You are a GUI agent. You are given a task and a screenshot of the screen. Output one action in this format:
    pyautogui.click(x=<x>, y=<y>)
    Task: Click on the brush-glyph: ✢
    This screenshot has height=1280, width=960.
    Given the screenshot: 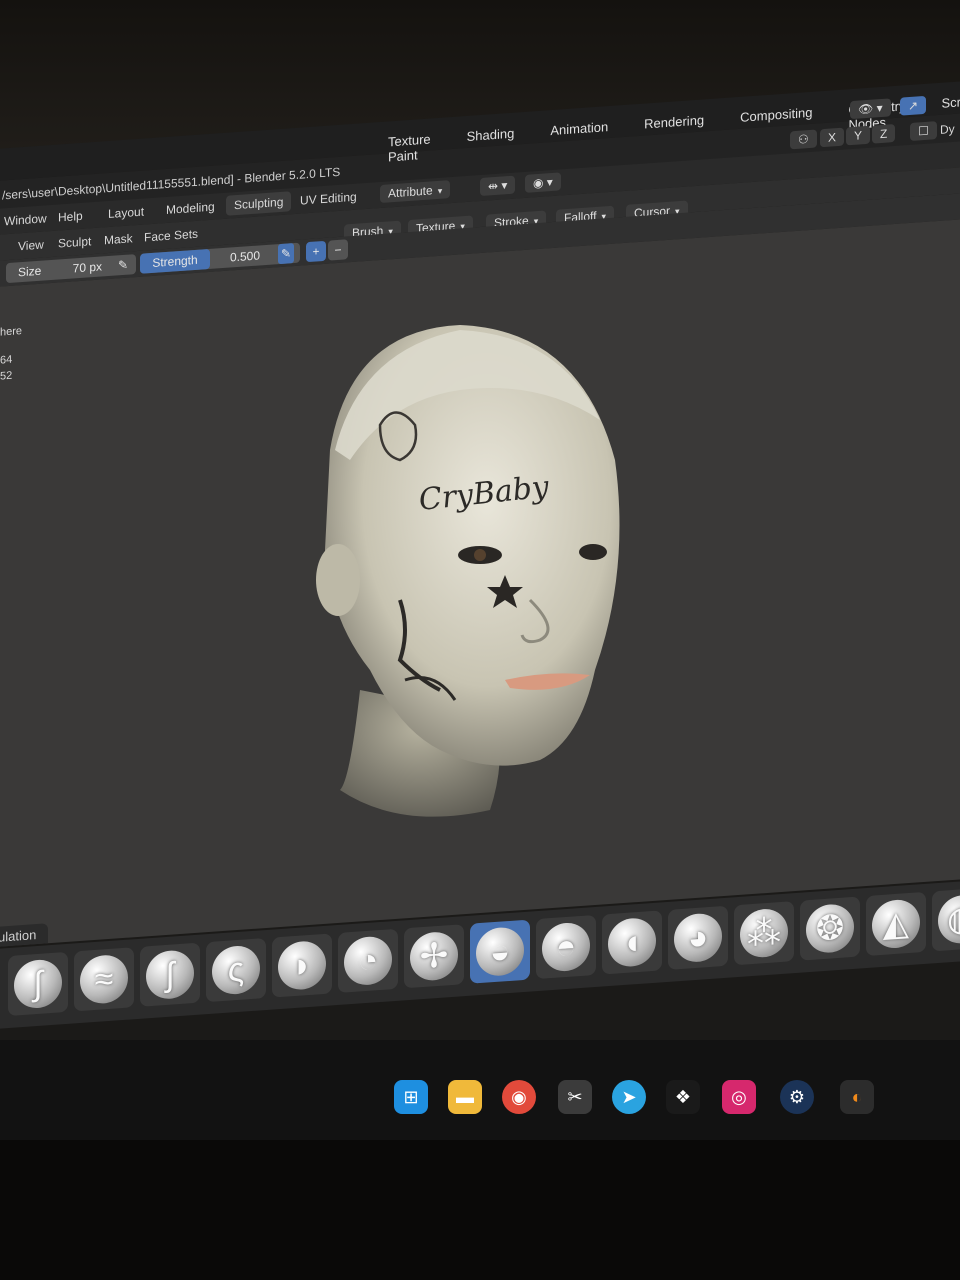 What is the action you would take?
    pyautogui.click(x=434, y=956)
    